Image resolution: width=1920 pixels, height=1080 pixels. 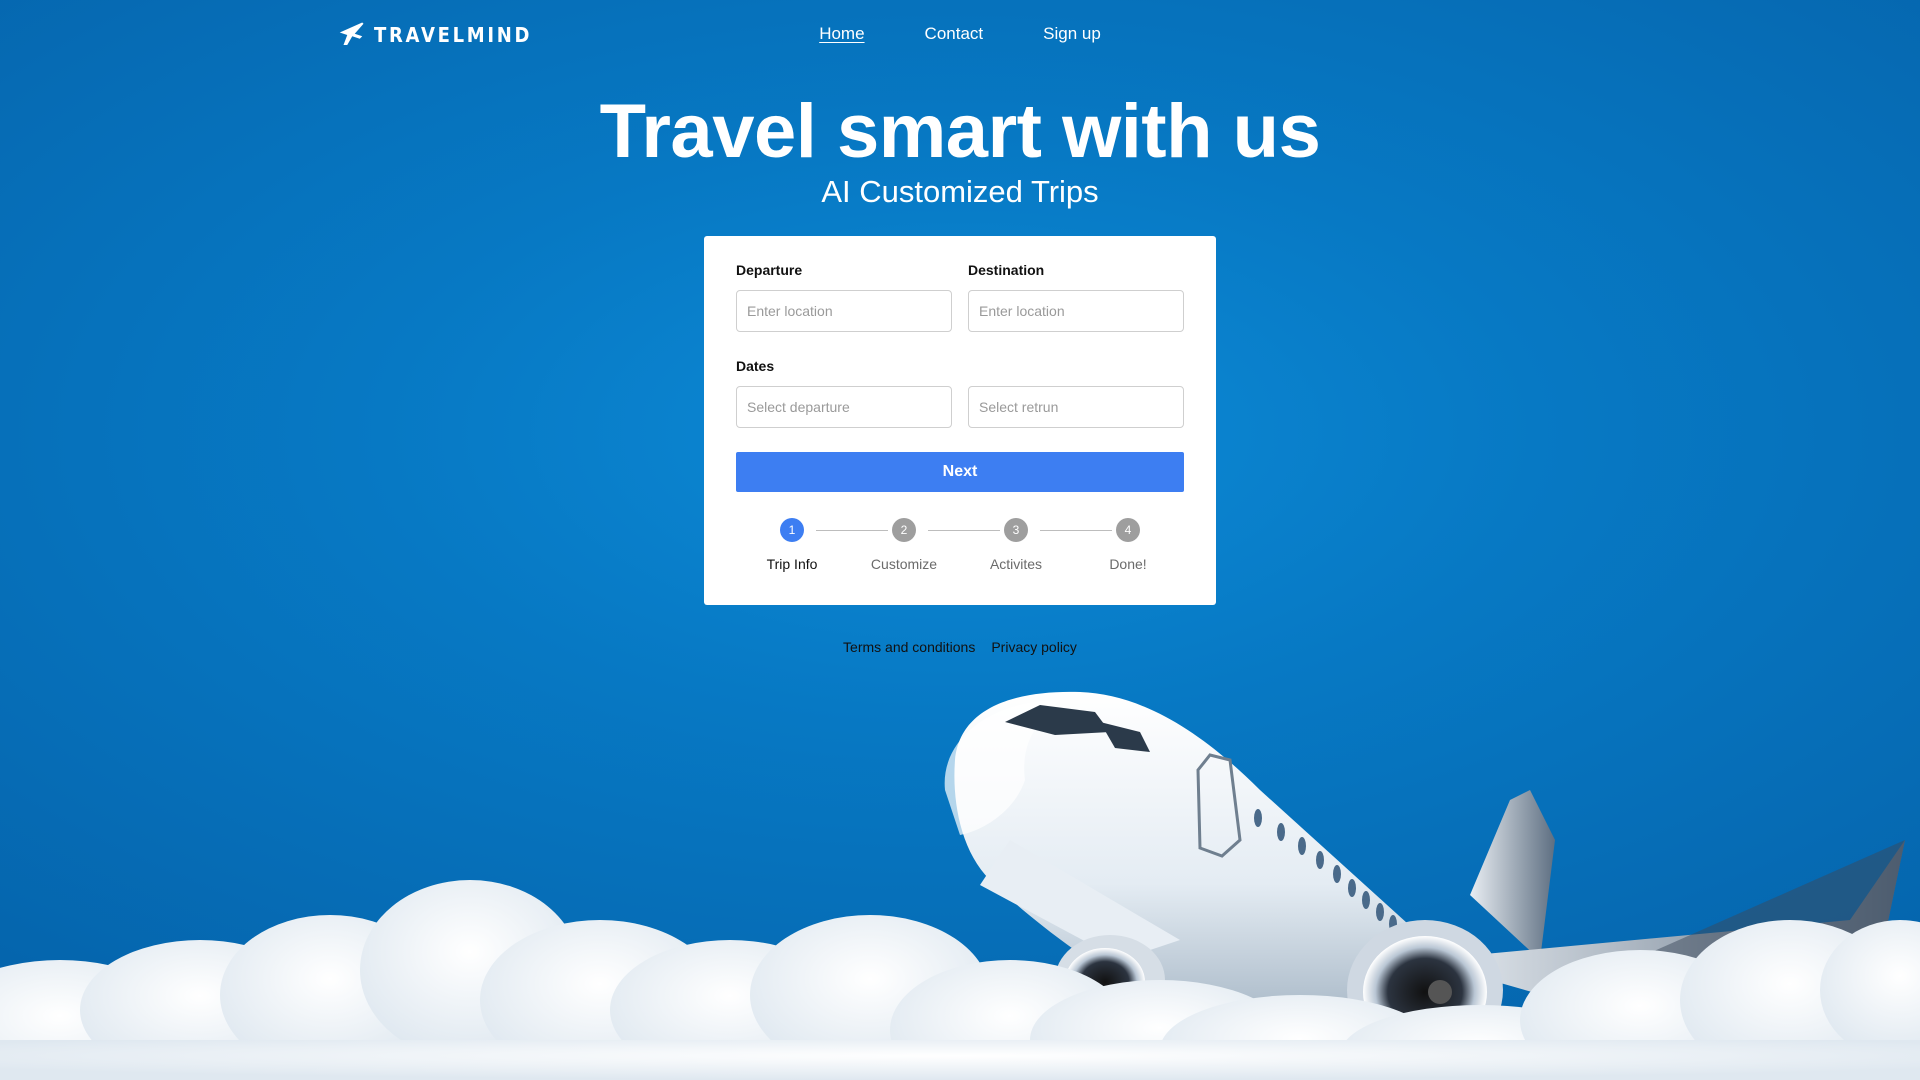 What do you see at coordinates (1034, 647) in the screenshot?
I see `privacy-link: Privacy policy` at bounding box center [1034, 647].